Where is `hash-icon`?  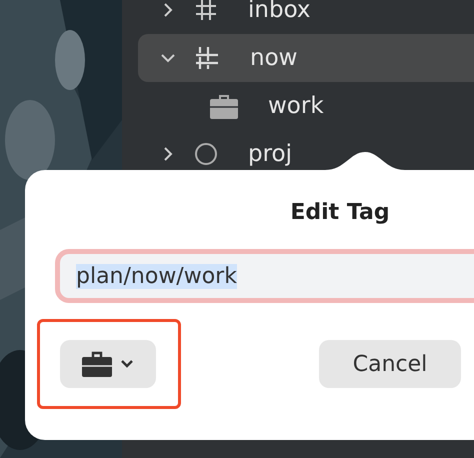
hash-icon is located at coordinates (206, 11).